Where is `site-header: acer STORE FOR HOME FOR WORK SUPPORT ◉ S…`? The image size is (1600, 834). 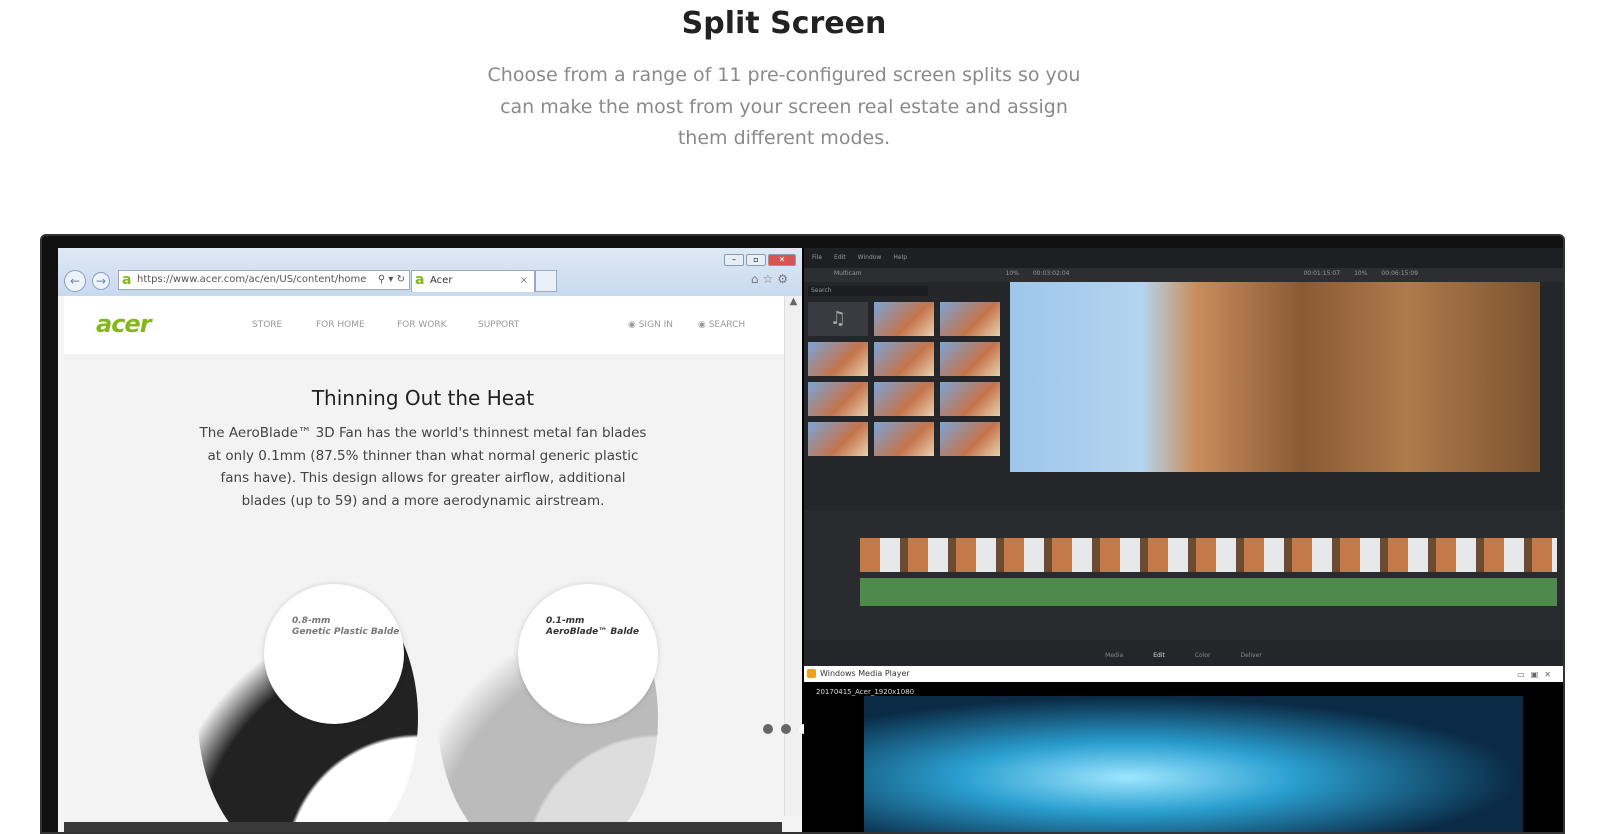
site-header: acer STORE FOR HOME FOR WORK SUPPORT ◉ S… is located at coordinates (424, 325).